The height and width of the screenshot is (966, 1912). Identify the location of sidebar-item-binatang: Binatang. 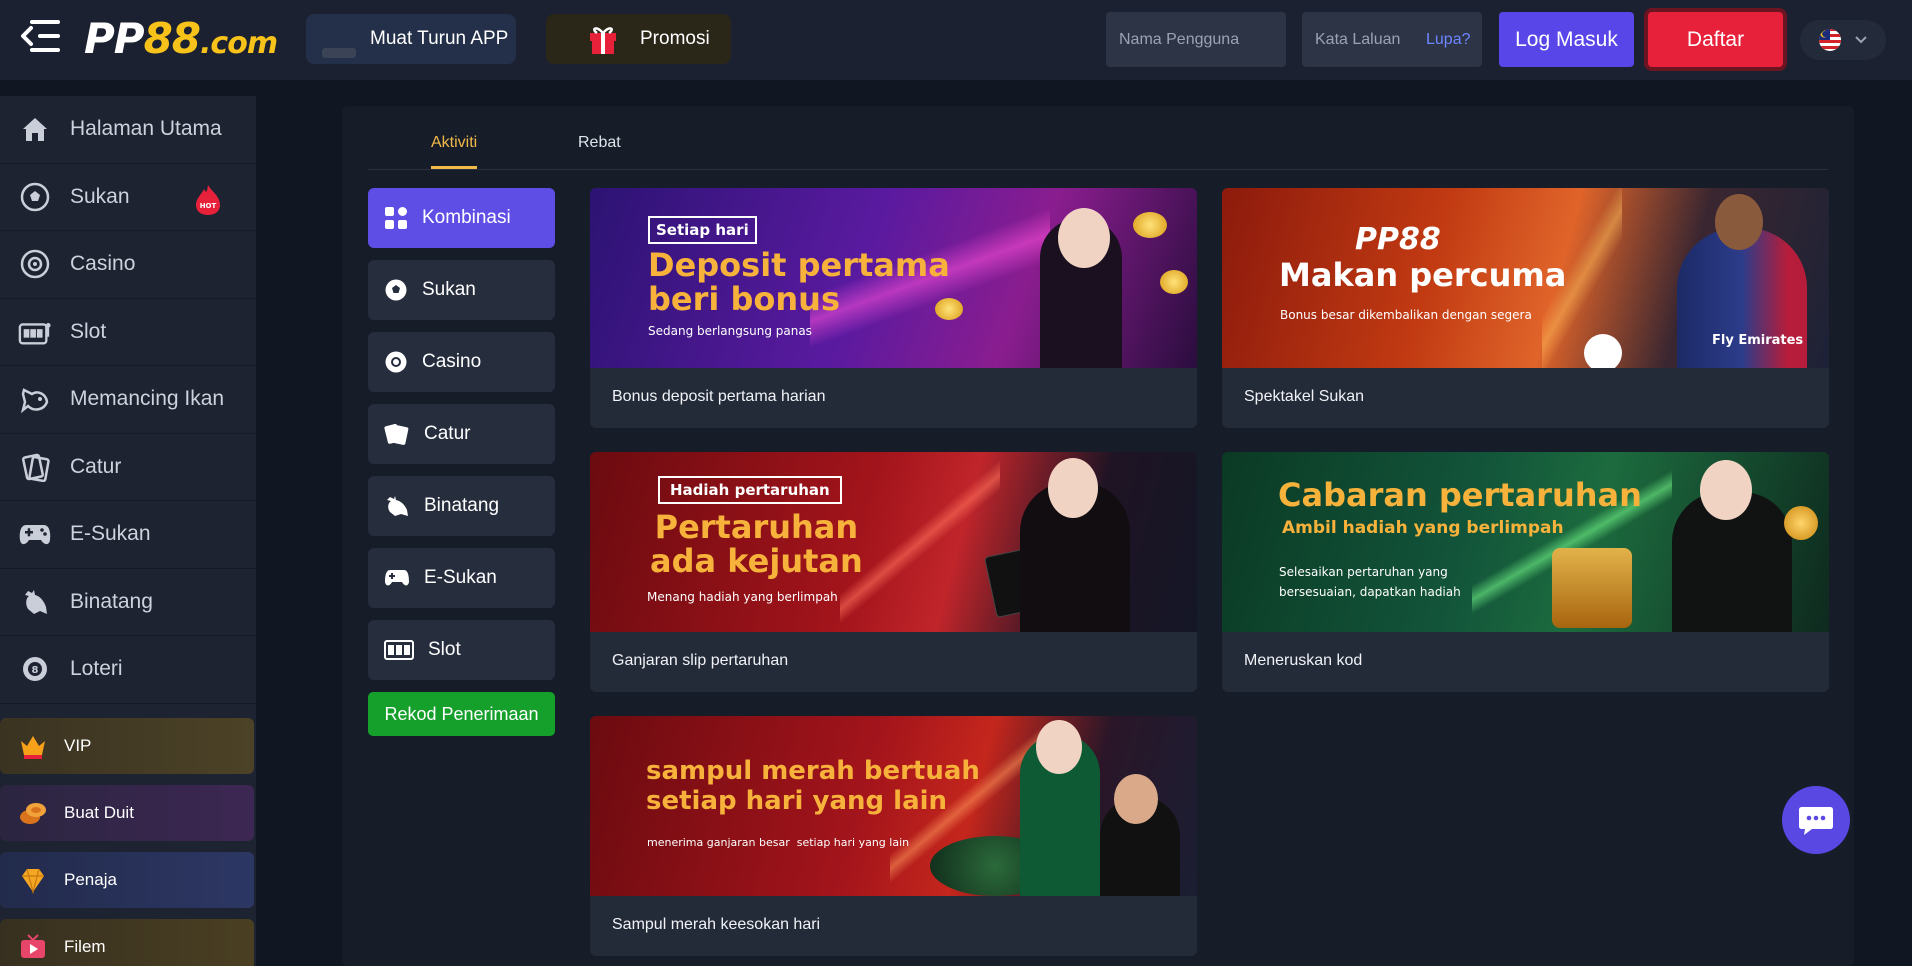
(128, 602).